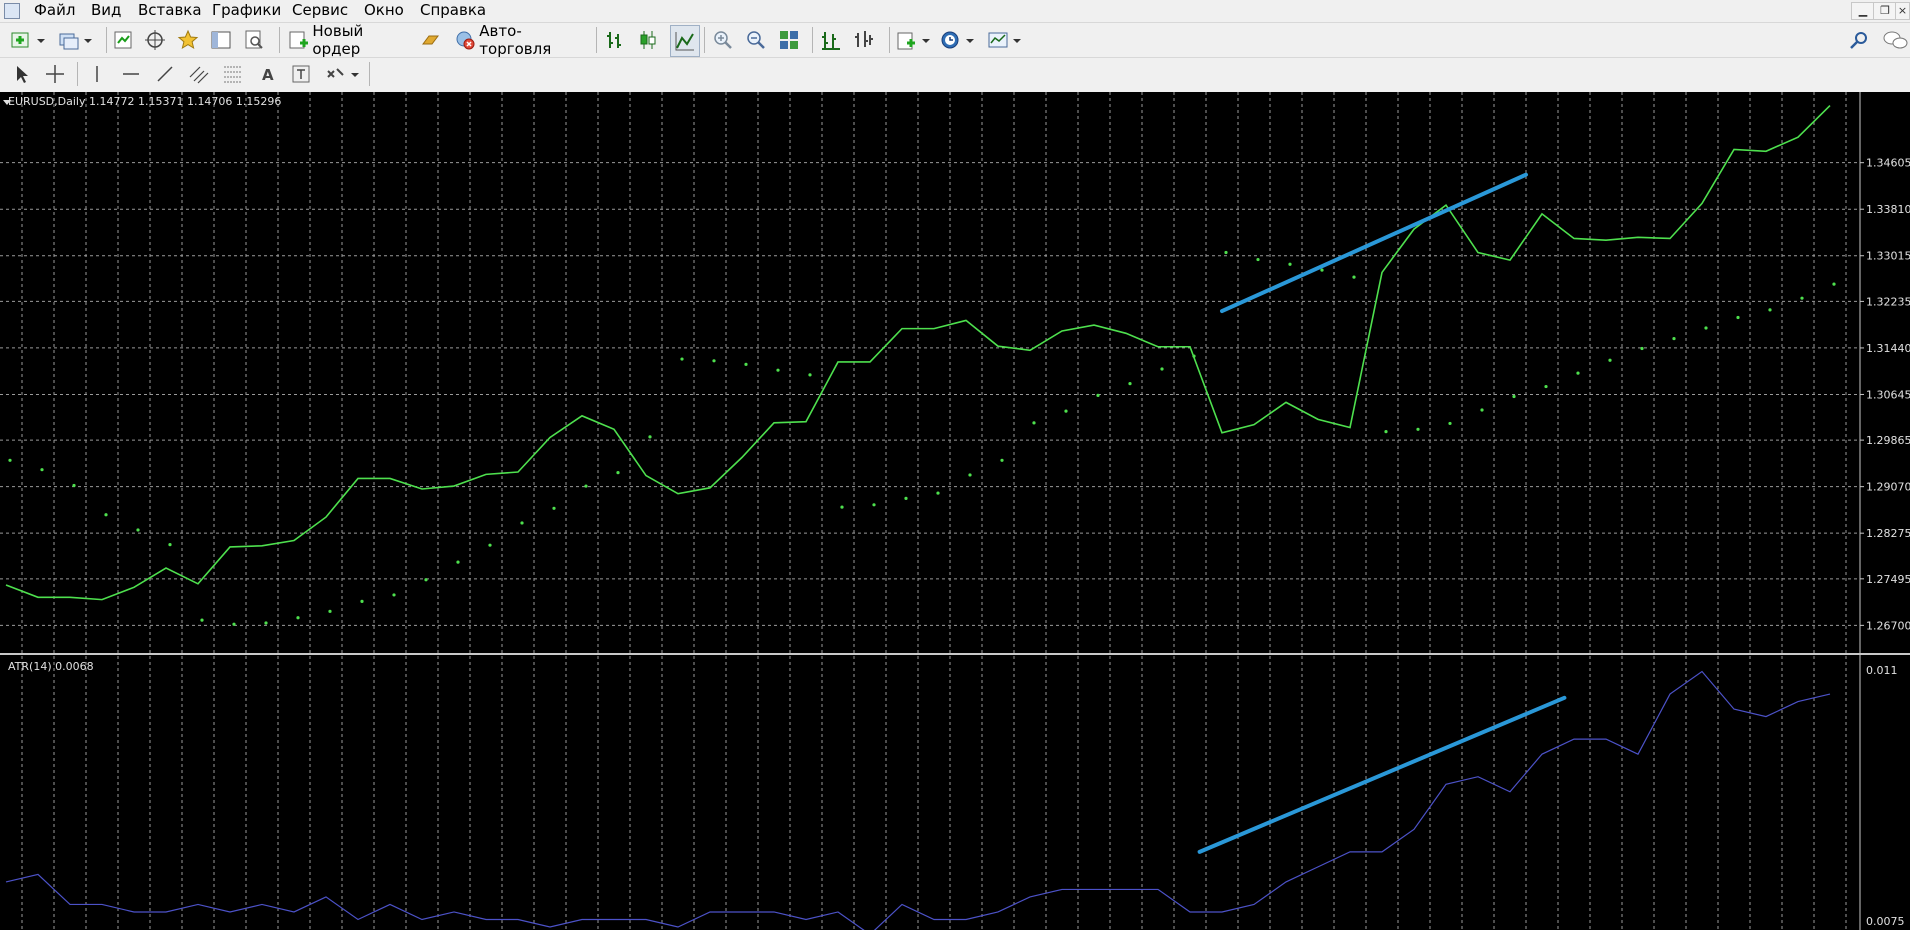 The height and width of the screenshot is (930, 1910). What do you see at coordinates (28, 40) in the screenshot?
I see `new-chart-button` at bounding box center [28, 40].